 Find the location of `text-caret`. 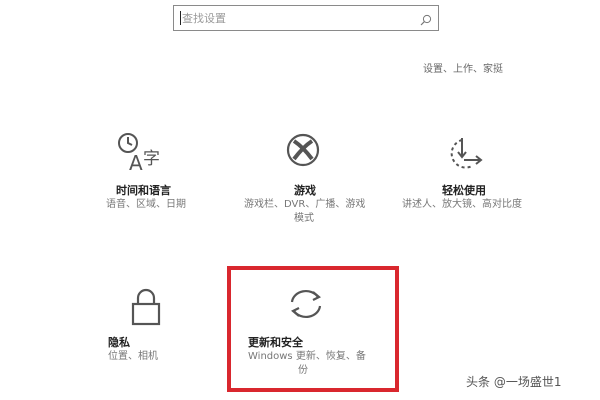

text-caret is located at coordinates (180, 18).